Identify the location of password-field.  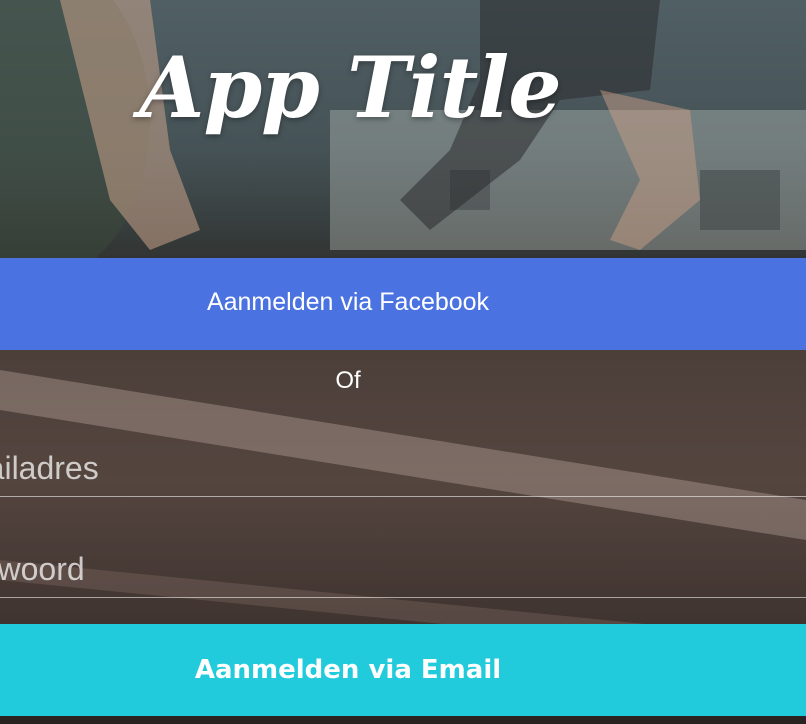
(403, 569).